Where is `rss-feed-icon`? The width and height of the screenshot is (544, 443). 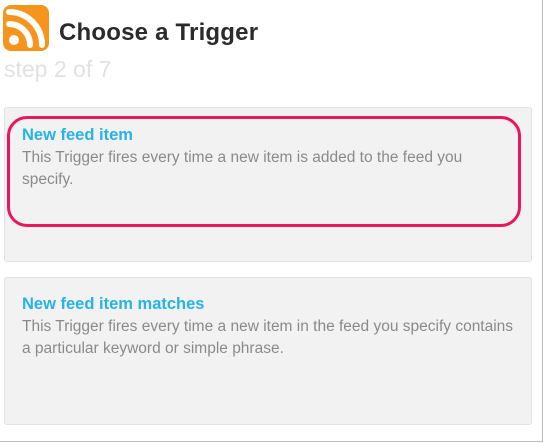
rss-feed-icon is located at coordinates (26, 28).